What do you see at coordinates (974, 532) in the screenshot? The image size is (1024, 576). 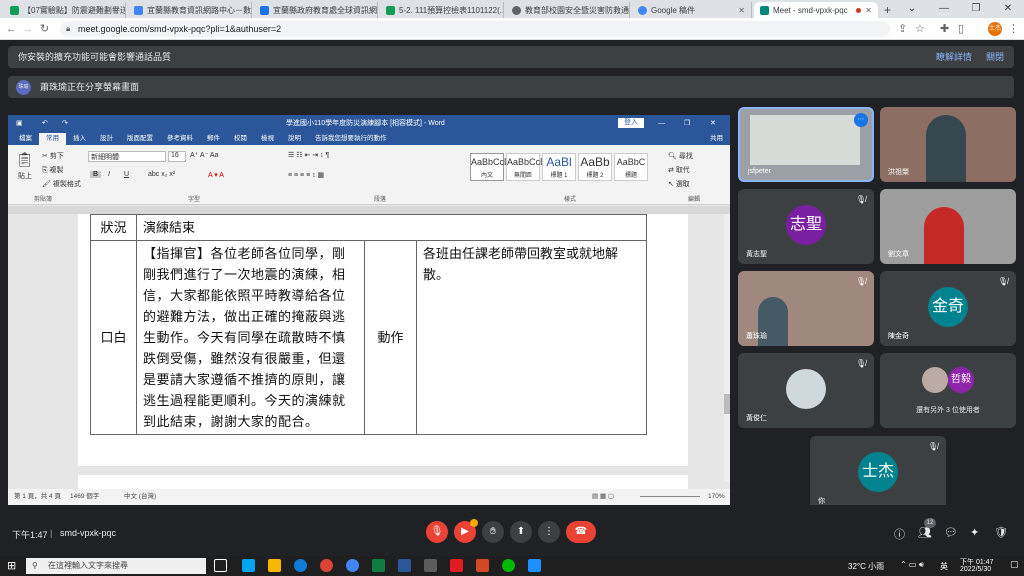 I see `activities-icon: ✦` at bounding box center [974, 532].